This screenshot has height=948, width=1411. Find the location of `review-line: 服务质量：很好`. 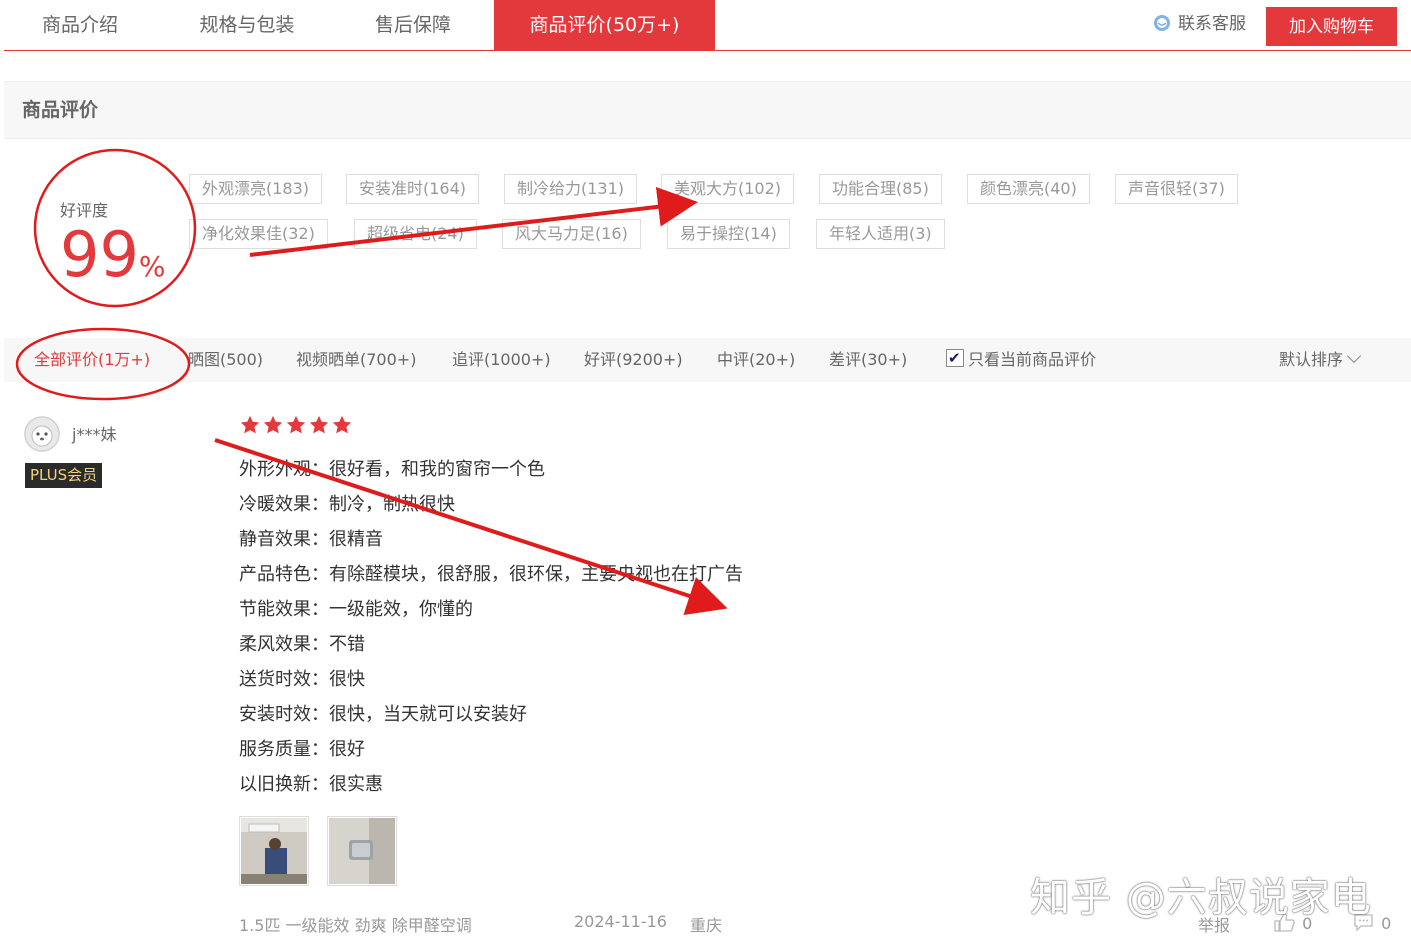

review-line: 服务质量：很好 is located at coordinates (302, 749).